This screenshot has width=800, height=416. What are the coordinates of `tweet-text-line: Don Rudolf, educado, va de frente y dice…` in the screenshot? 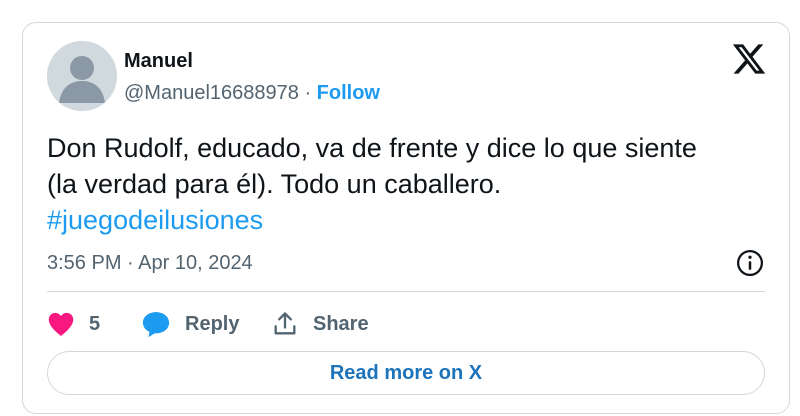 It's located at (372, 148).